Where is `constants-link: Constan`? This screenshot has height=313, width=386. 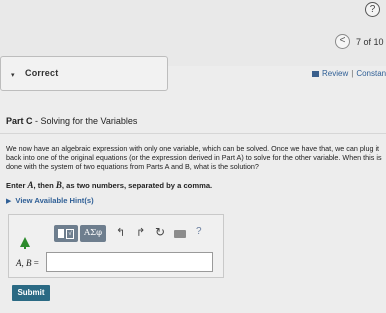 constants-link: Constan is located at coordinates (371, 73).